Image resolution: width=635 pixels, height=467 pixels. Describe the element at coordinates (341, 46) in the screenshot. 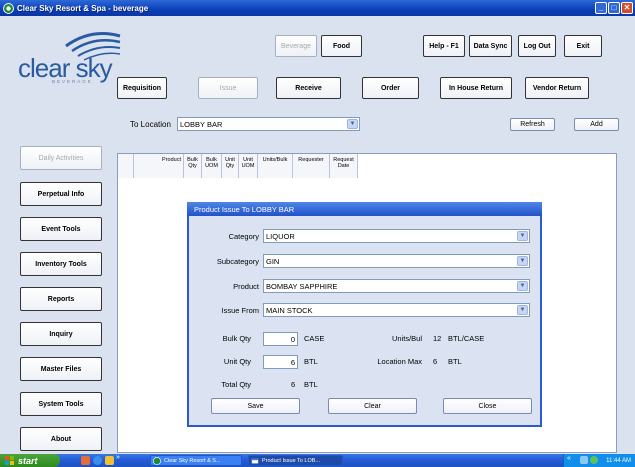

I see `food-button: Food` at that location.